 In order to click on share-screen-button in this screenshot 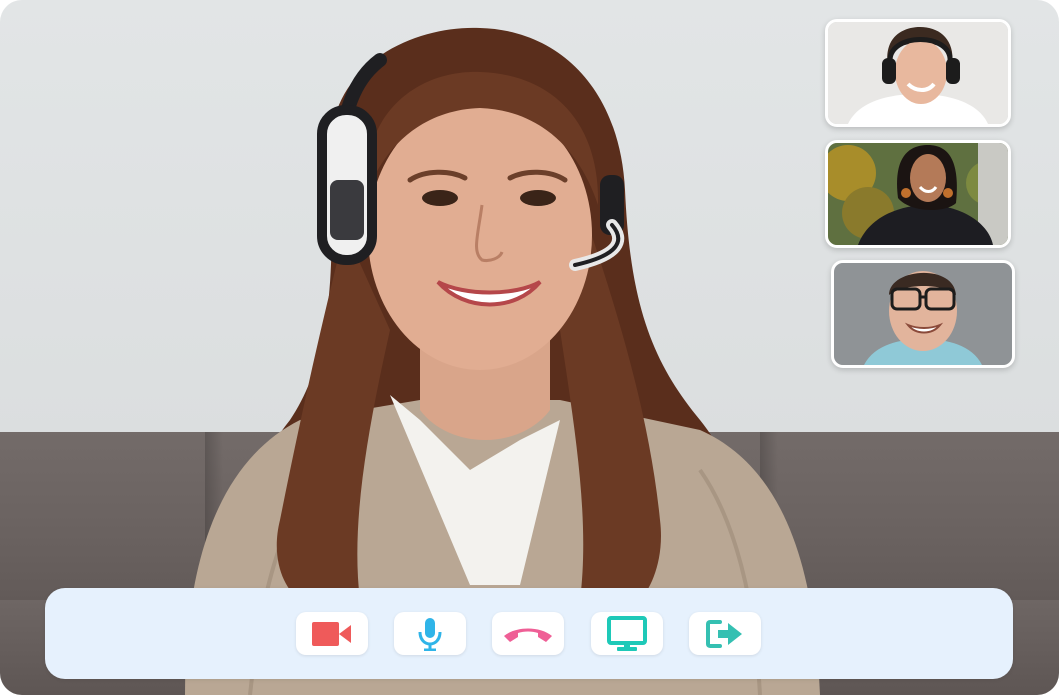, I will do `click(627, 633)`.